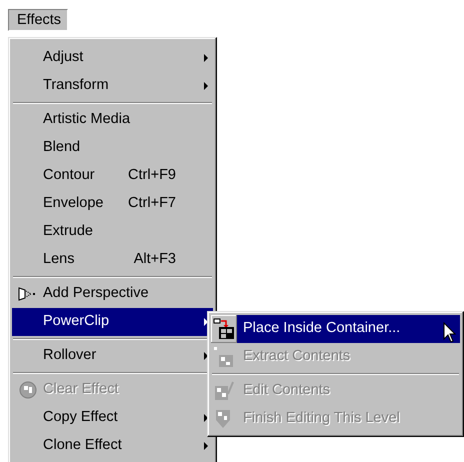  Describe the element at coordinates (112, 418) in the screenshot. I see `menu-item: Copy Effect` at that location.